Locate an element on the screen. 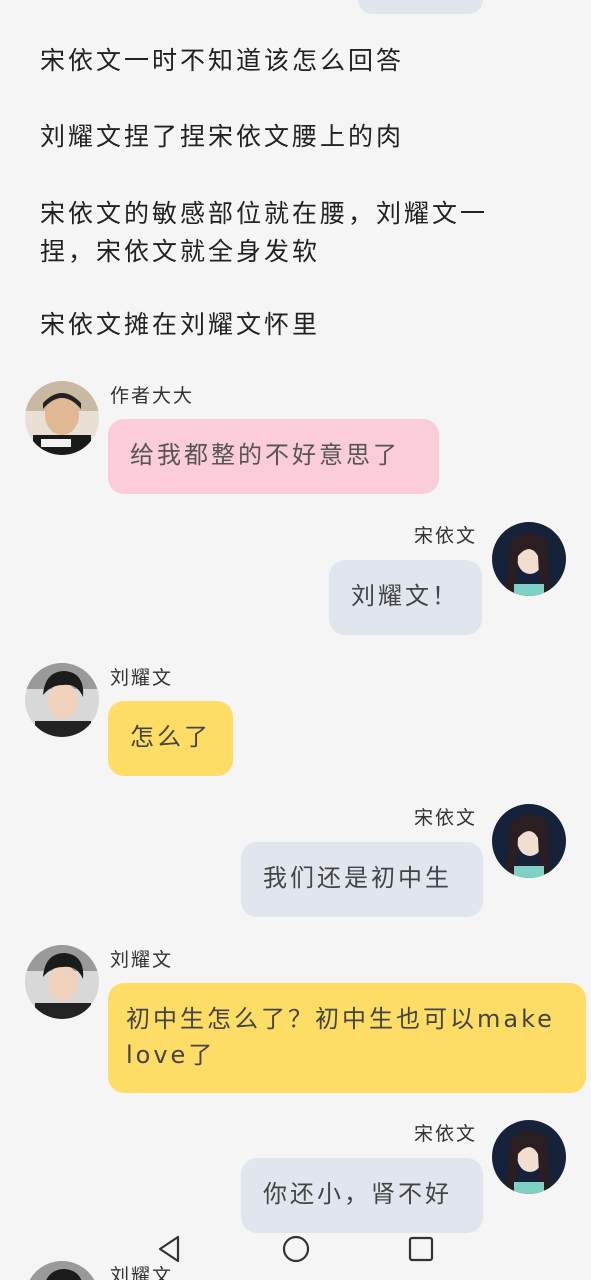 The width and height of the screenshot is (591, 1280). author-avatar is located at coordinates (62, 418).